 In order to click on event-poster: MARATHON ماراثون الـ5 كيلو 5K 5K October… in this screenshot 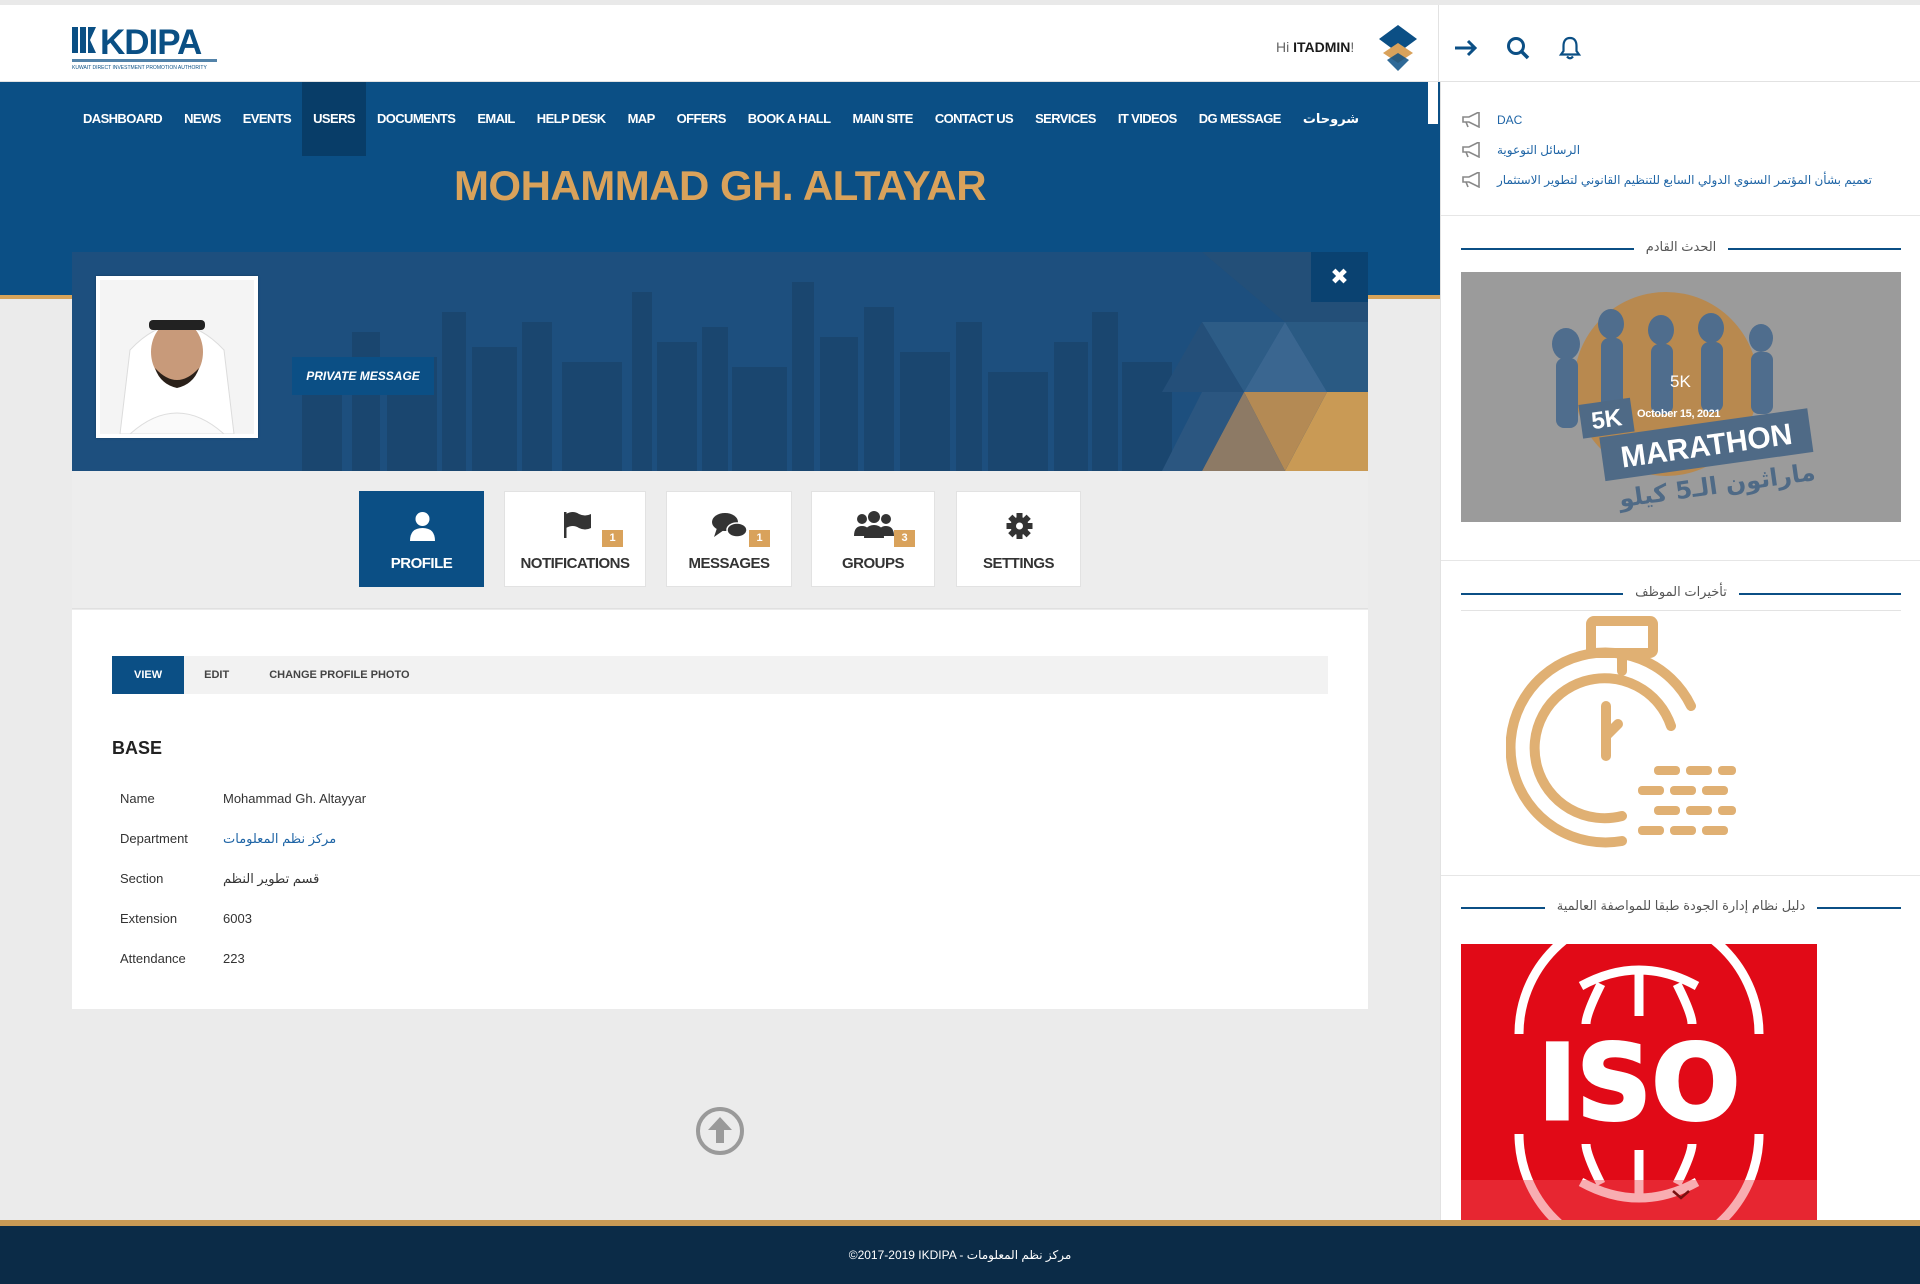, I will do `click(1681, 397)`.